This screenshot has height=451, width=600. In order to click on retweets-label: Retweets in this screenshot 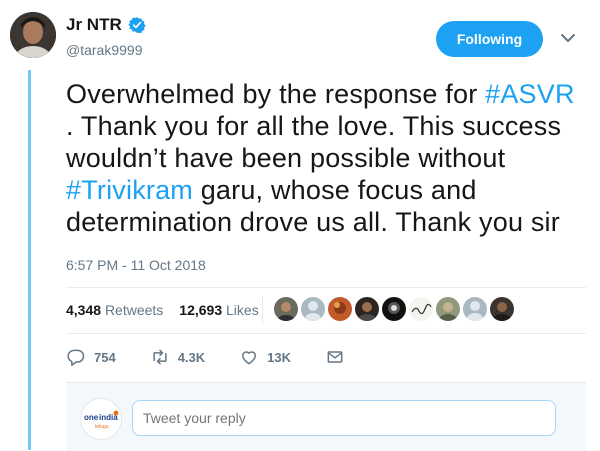, I will do `click(134, 310)`.